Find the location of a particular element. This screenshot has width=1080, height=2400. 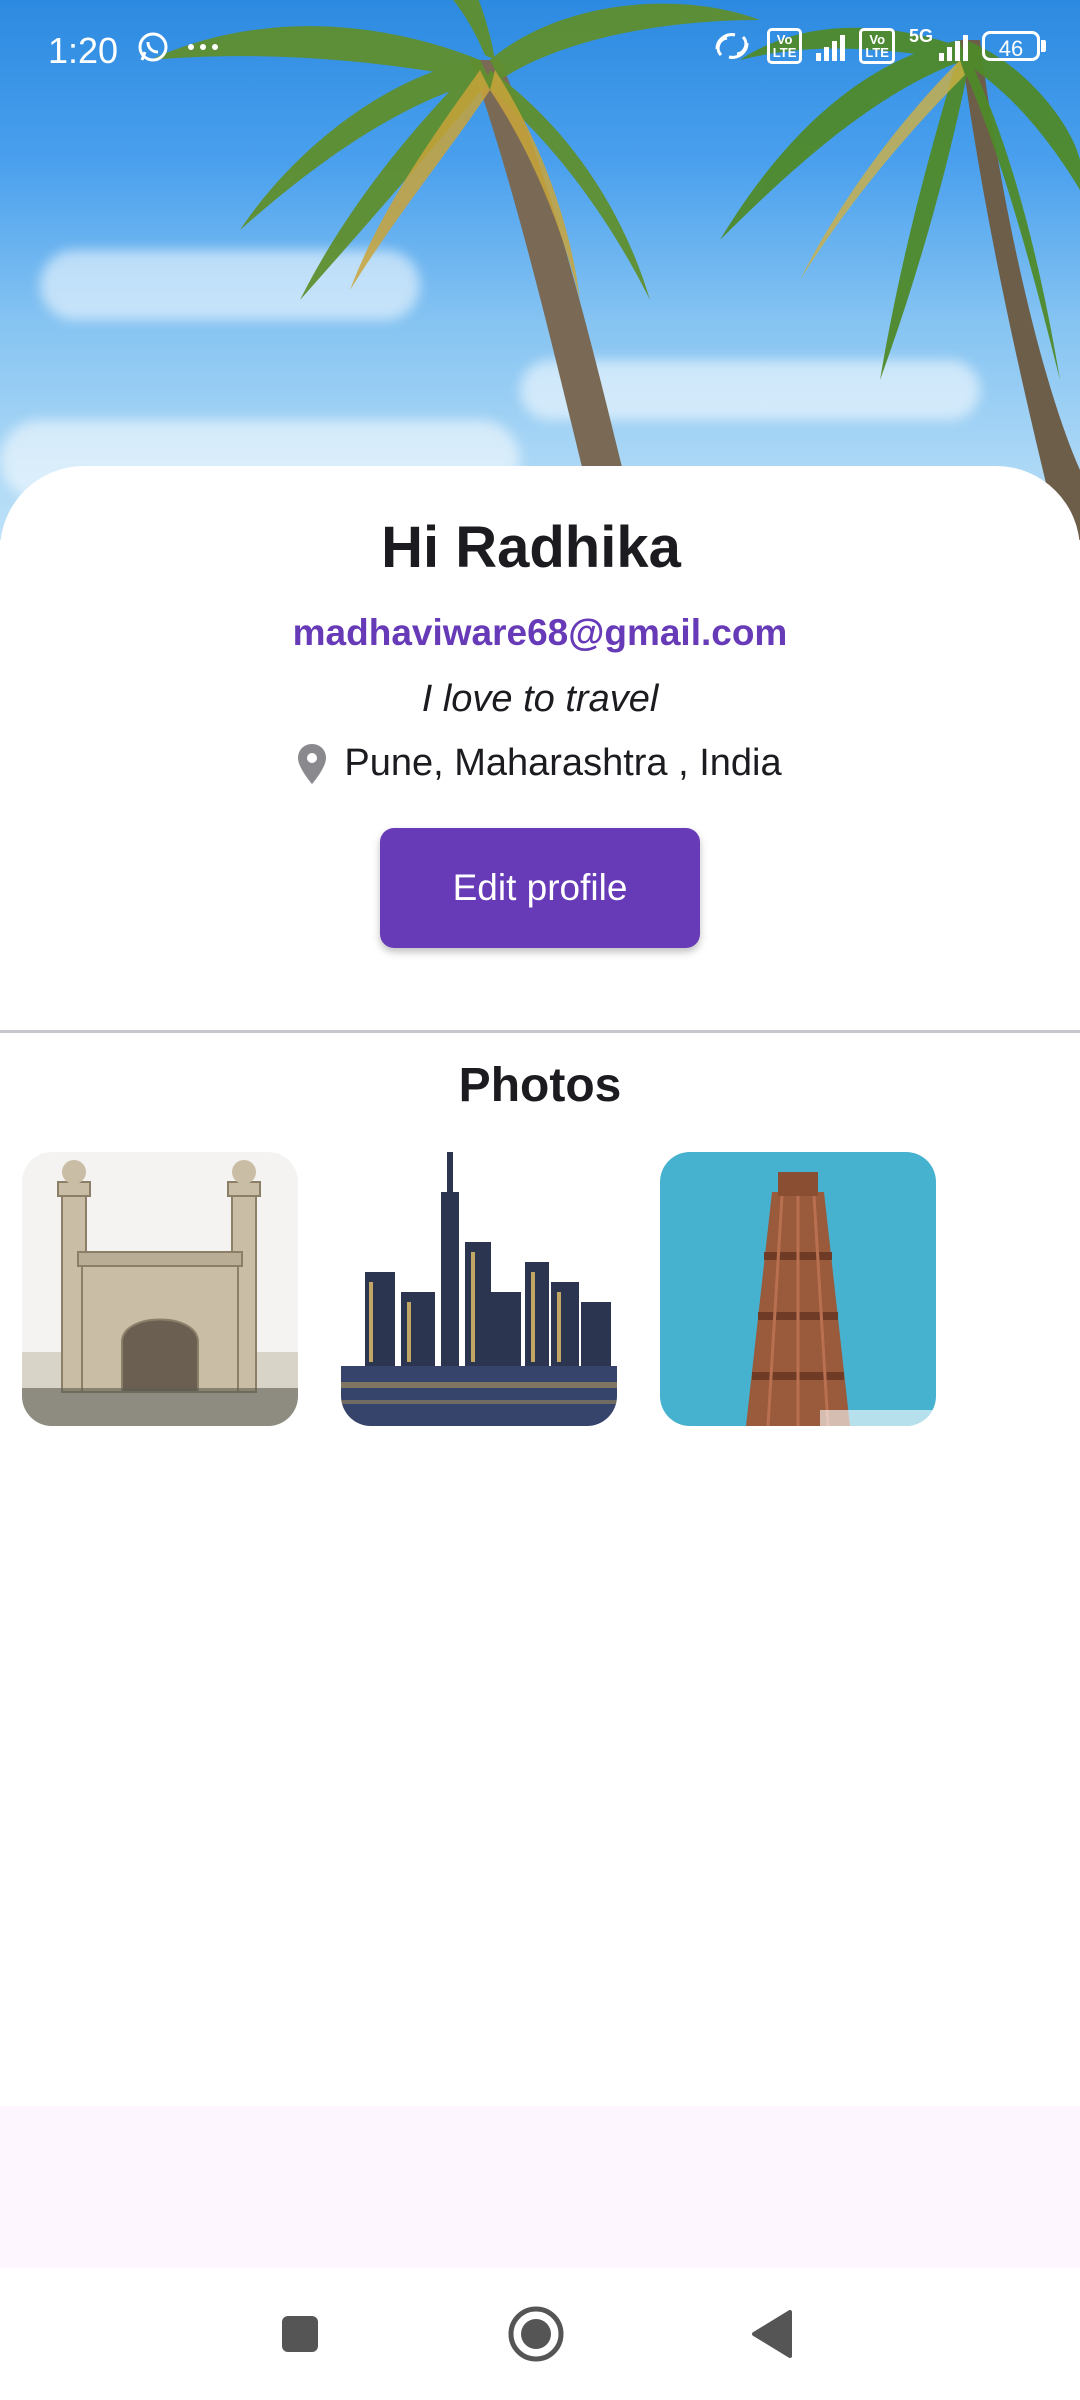

status-bar: 1:20 Vo LTE Vo LTE 5G 46 is located at coordinates (540, 50).